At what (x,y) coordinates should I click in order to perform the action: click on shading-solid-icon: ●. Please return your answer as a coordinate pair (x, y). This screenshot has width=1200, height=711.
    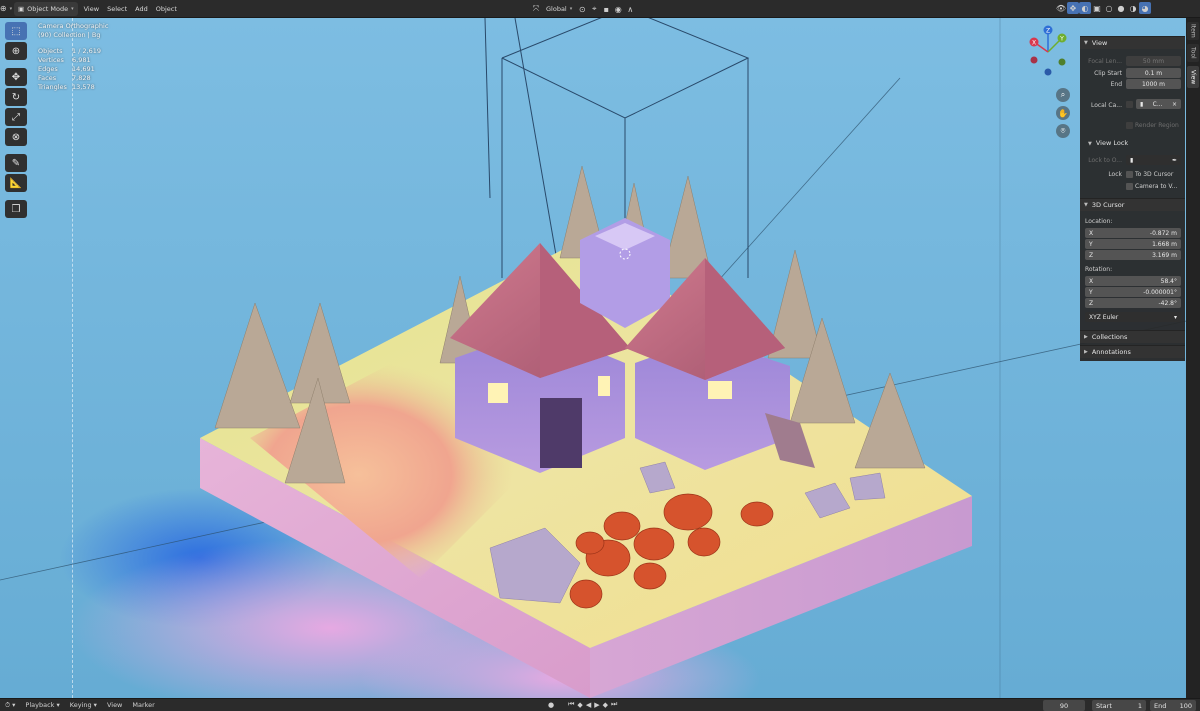
    Looking at the image, I should click on (1121, 8).